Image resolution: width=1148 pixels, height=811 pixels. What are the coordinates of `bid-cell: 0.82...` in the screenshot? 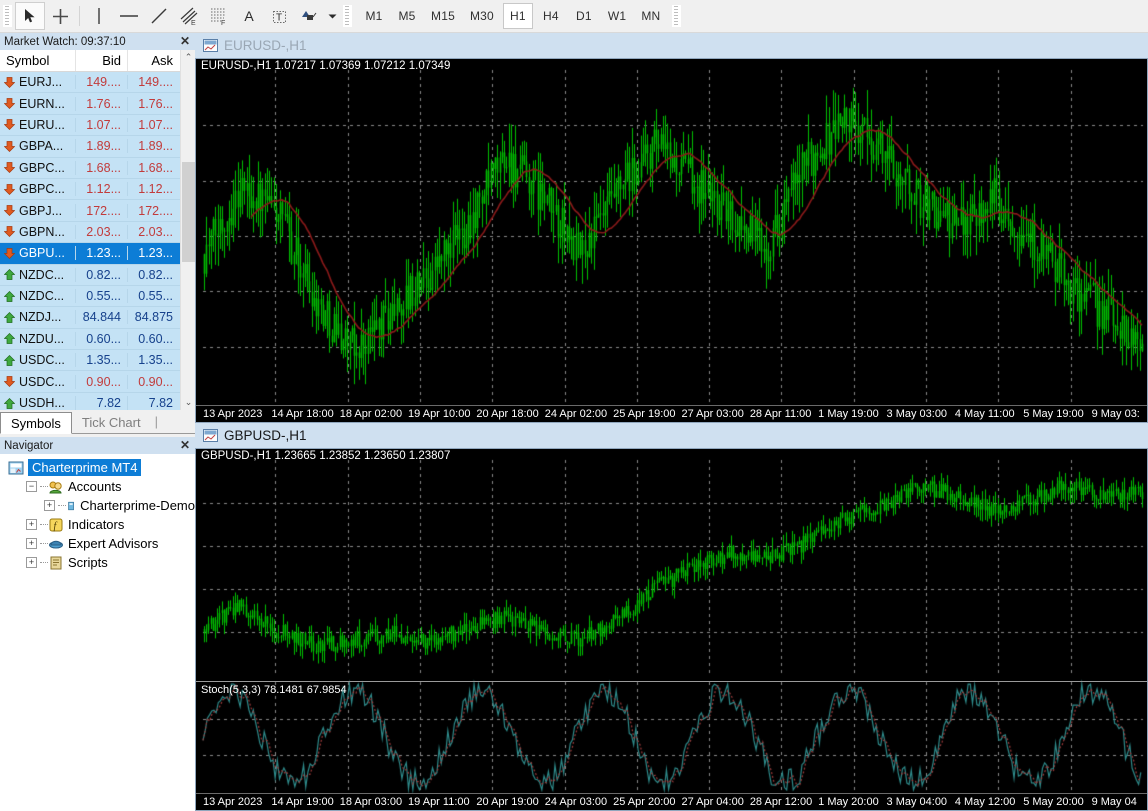 It's located at (101, 274).